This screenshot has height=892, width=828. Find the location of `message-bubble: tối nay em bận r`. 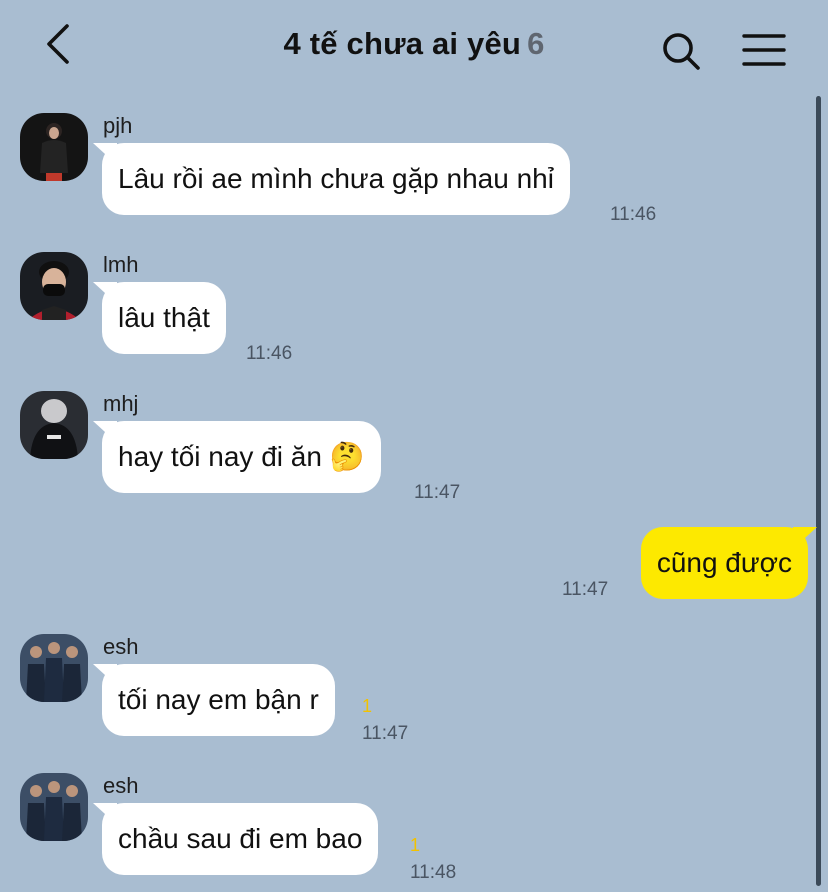

message-bubble: tối nay em bận r is located at coordinates (218, 700).